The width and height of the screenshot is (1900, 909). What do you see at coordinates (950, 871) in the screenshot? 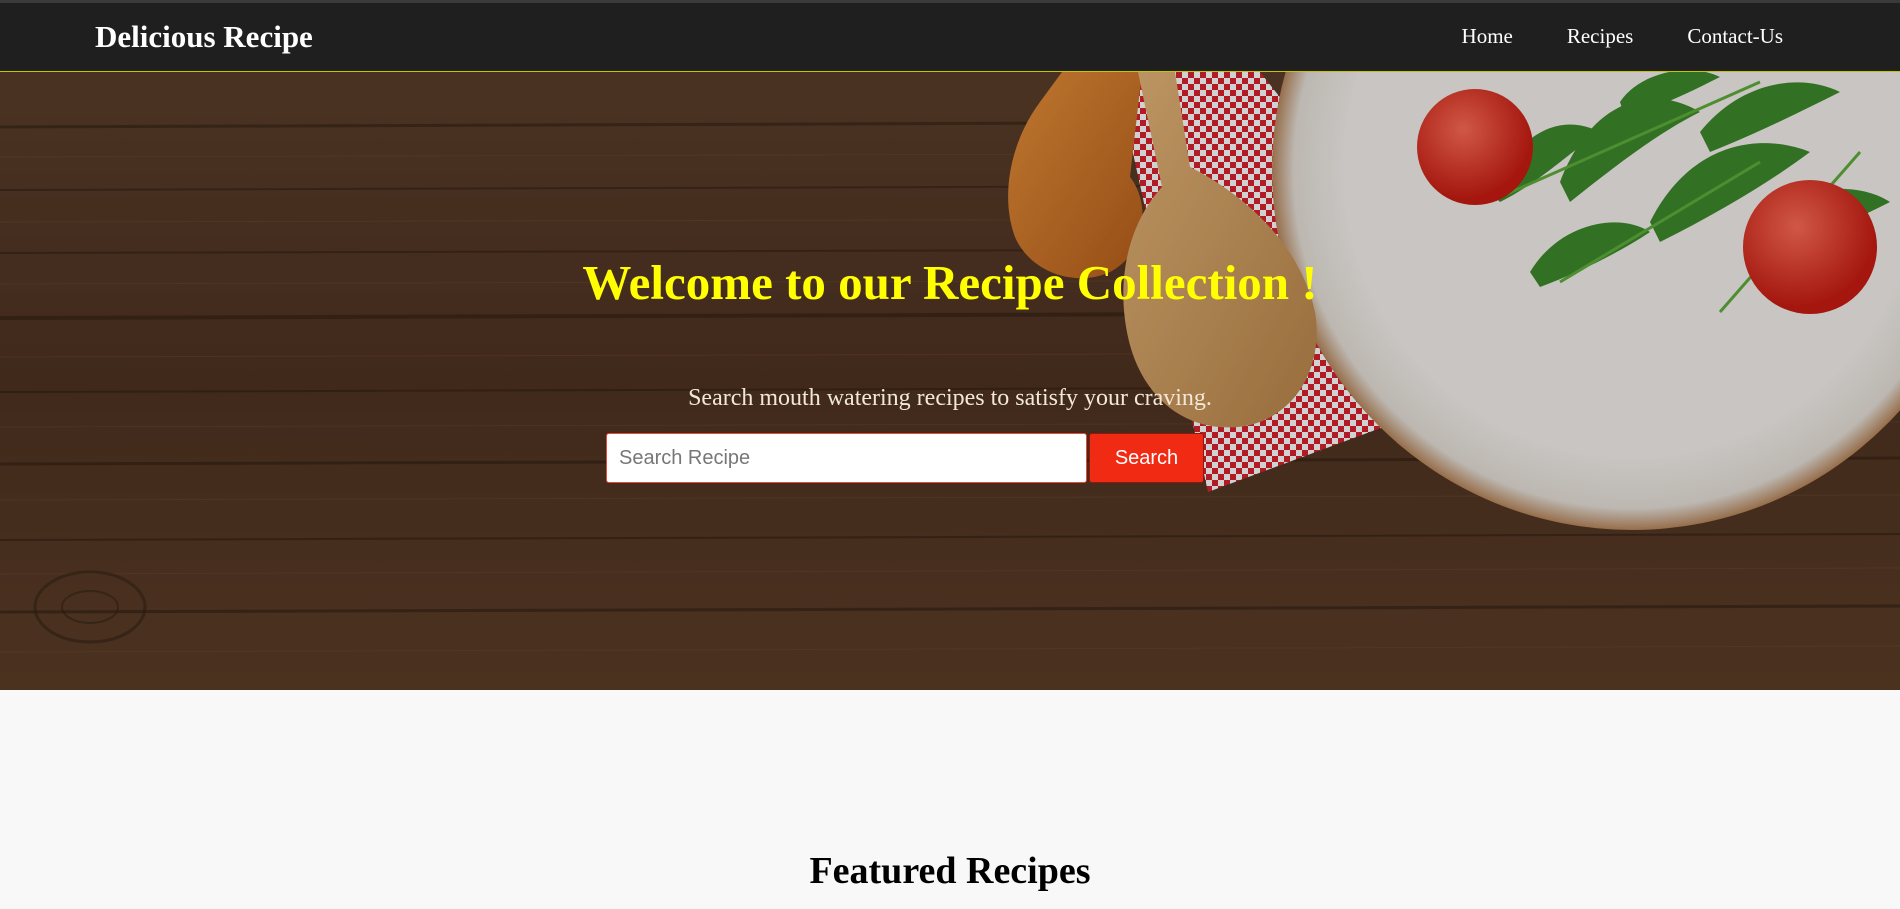
I see `featured-recipes-heading: Featured Recipes` at bounding box center [950, 871].